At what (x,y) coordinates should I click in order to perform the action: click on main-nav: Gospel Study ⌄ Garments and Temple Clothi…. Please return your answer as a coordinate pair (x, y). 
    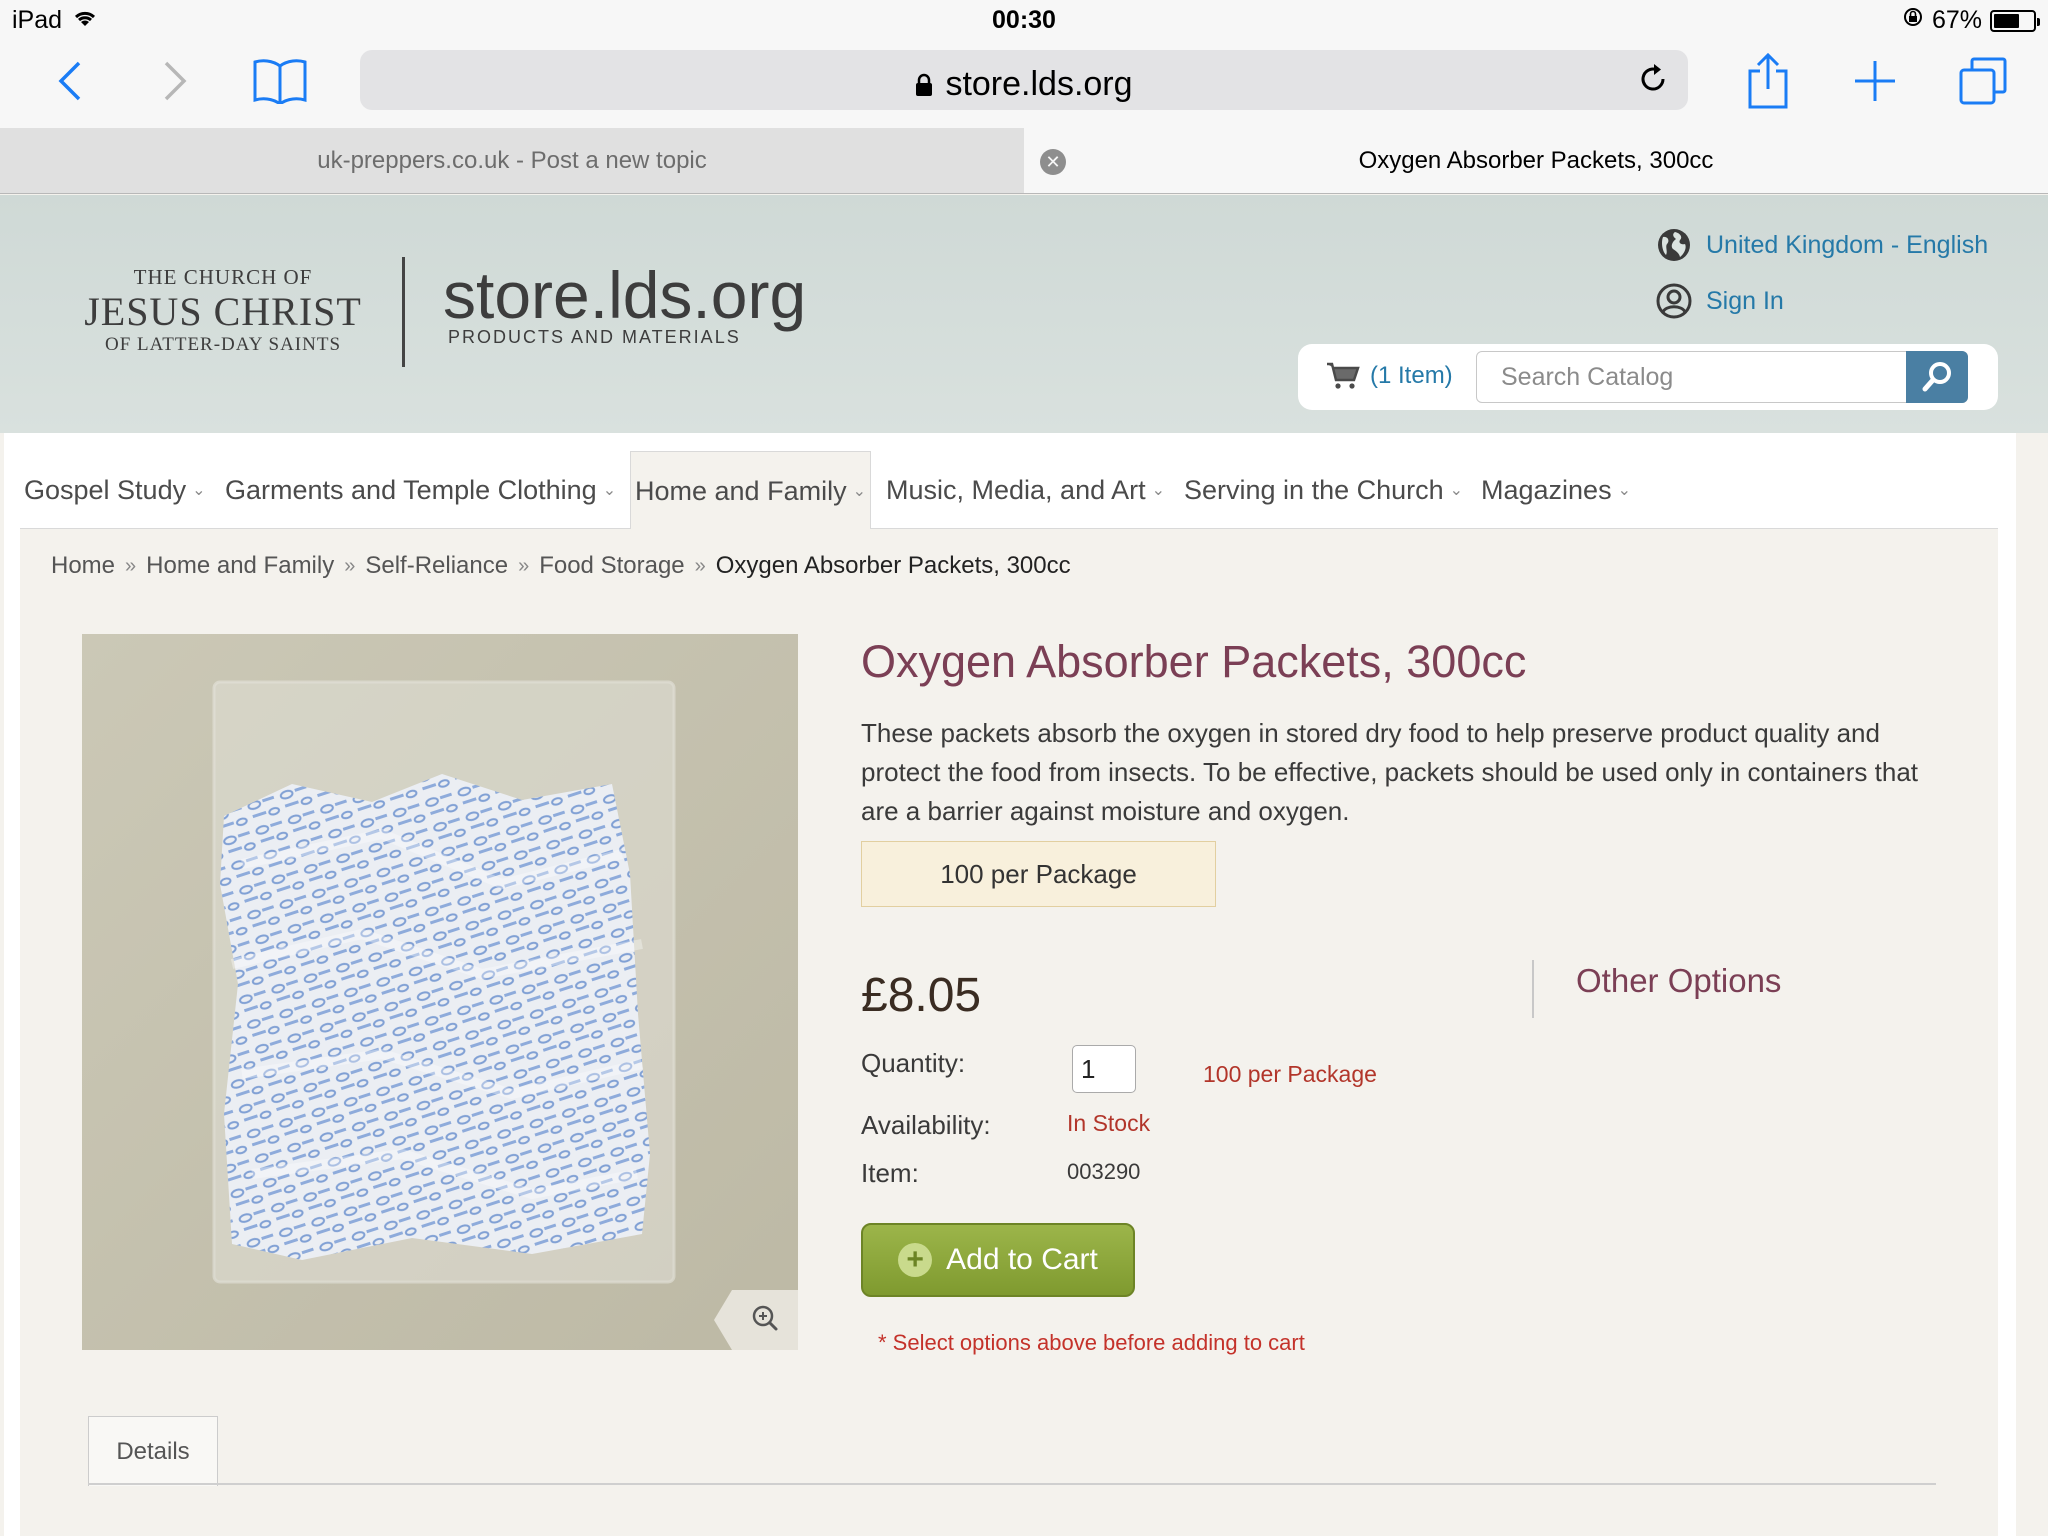
    Looking at the image, I should click on (1009, 491).